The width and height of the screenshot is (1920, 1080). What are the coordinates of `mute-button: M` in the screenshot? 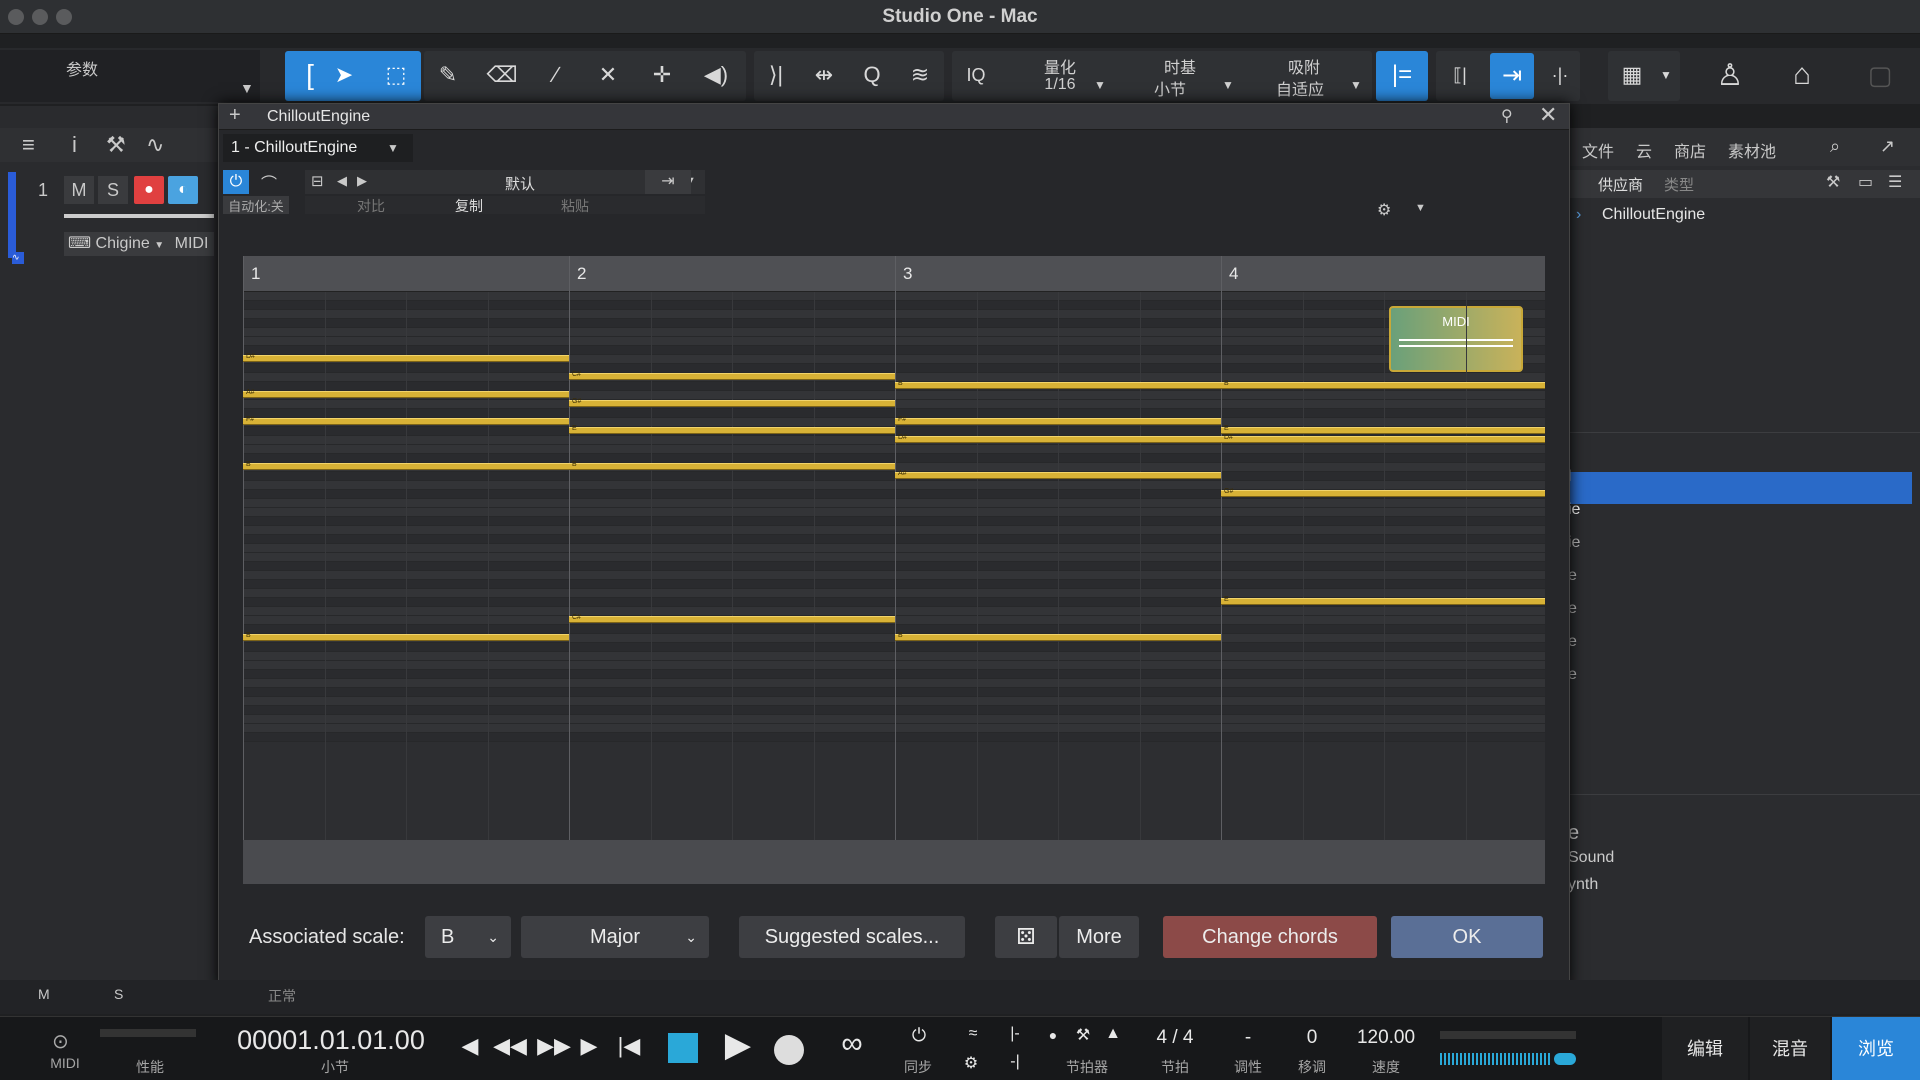 It's located at (79, 190).